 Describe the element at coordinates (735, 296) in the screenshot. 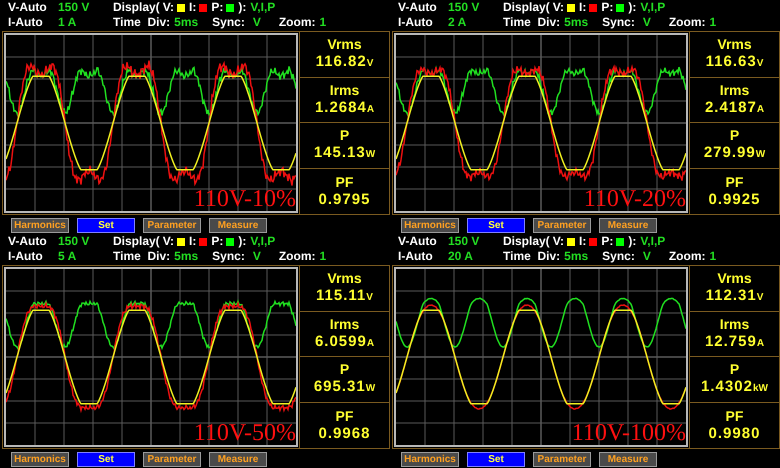

I see `reading-value: 112.31V` at that location.